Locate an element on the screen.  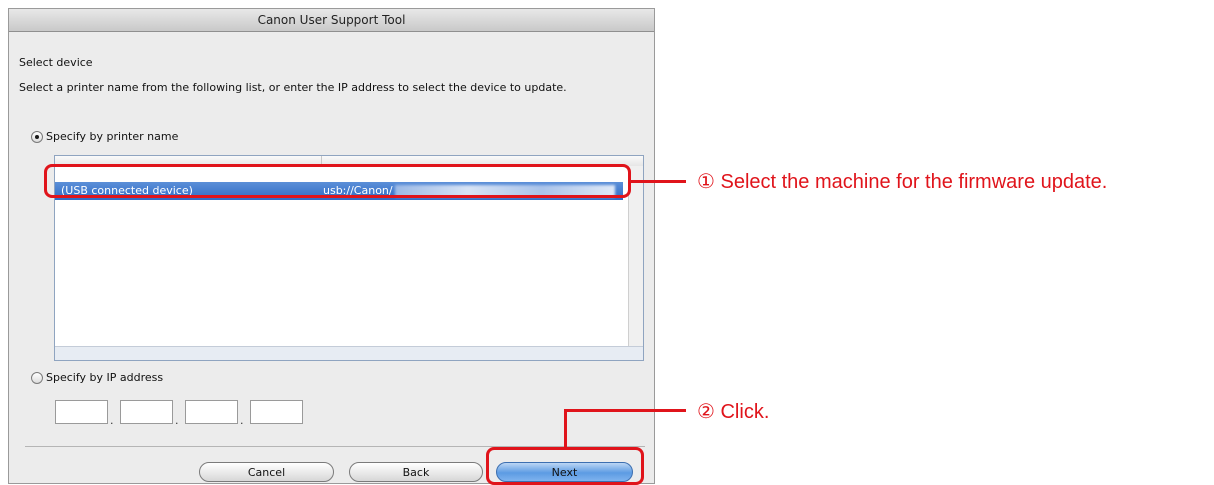
printer-name-radio is located at coordinates (37, 137).